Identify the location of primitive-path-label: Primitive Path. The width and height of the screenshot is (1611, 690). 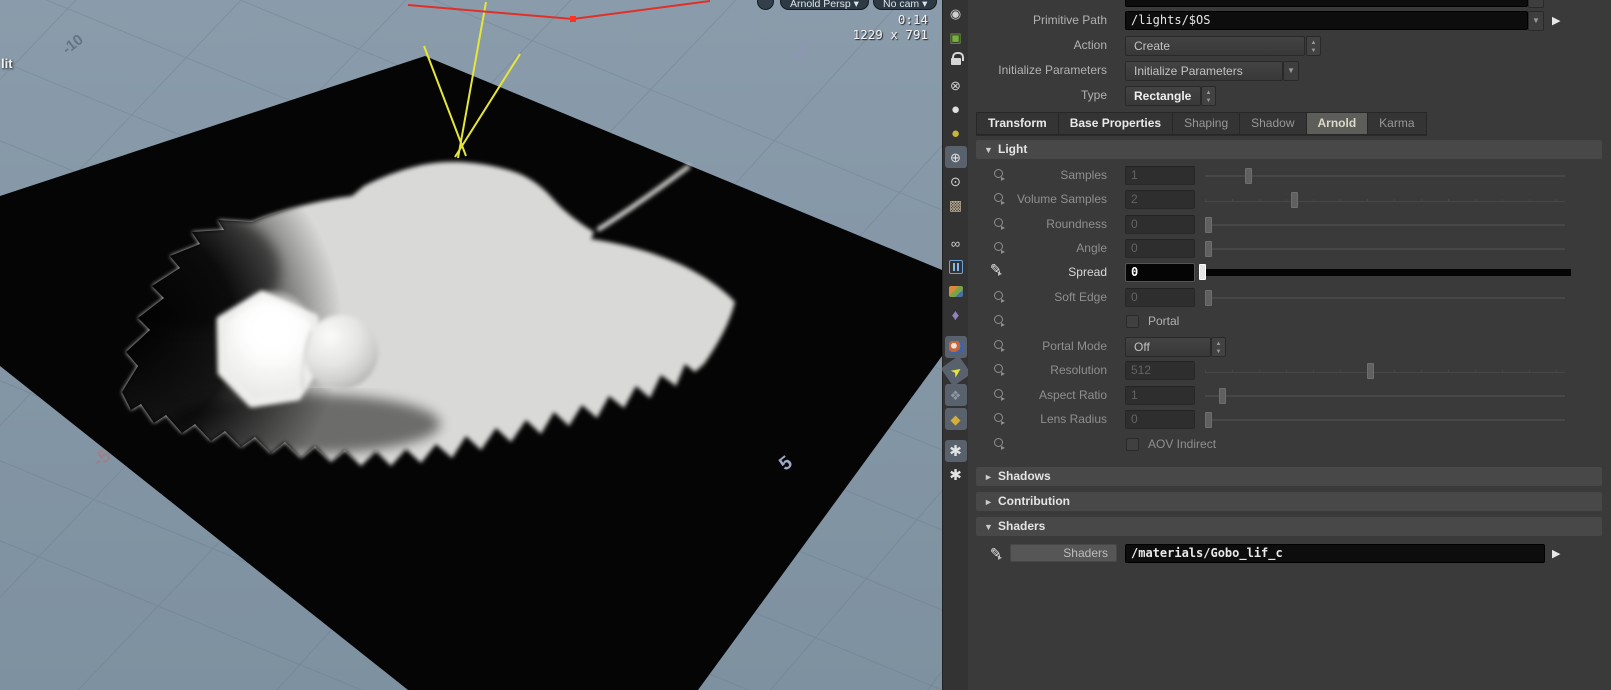
(1069, 20).